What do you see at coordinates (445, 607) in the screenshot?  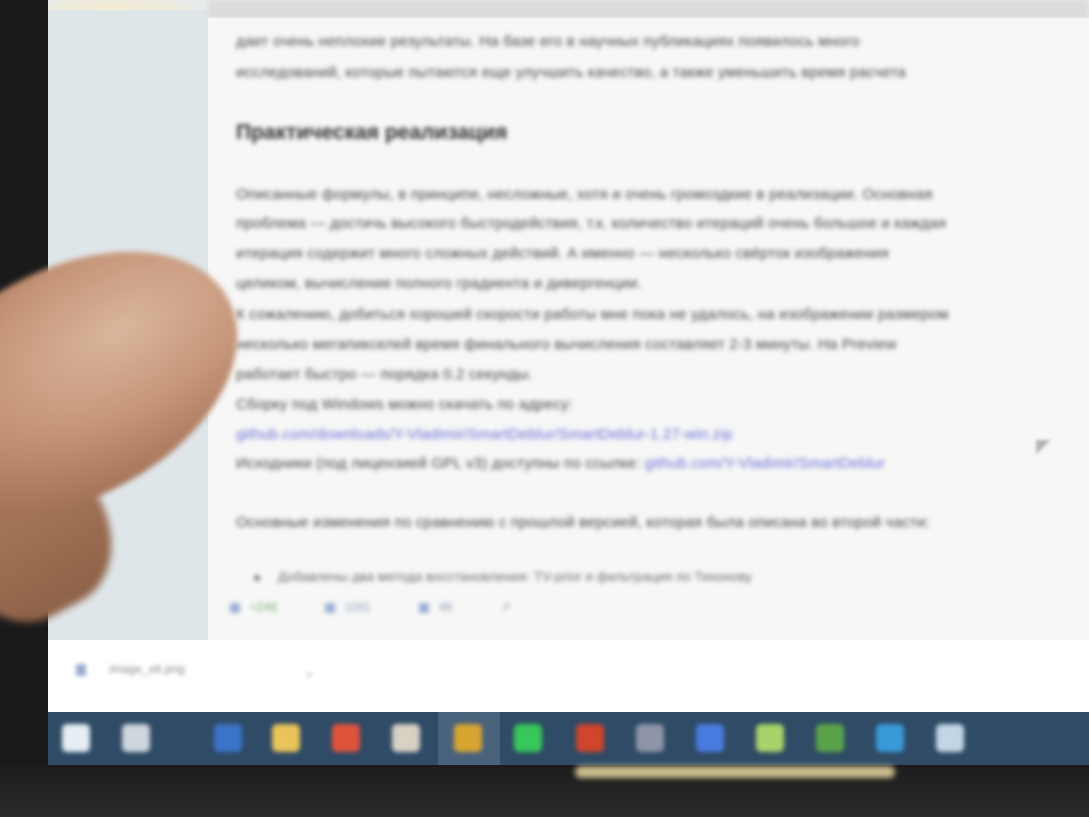 I see `comments-value: 46` at bounding box center [445, 607].